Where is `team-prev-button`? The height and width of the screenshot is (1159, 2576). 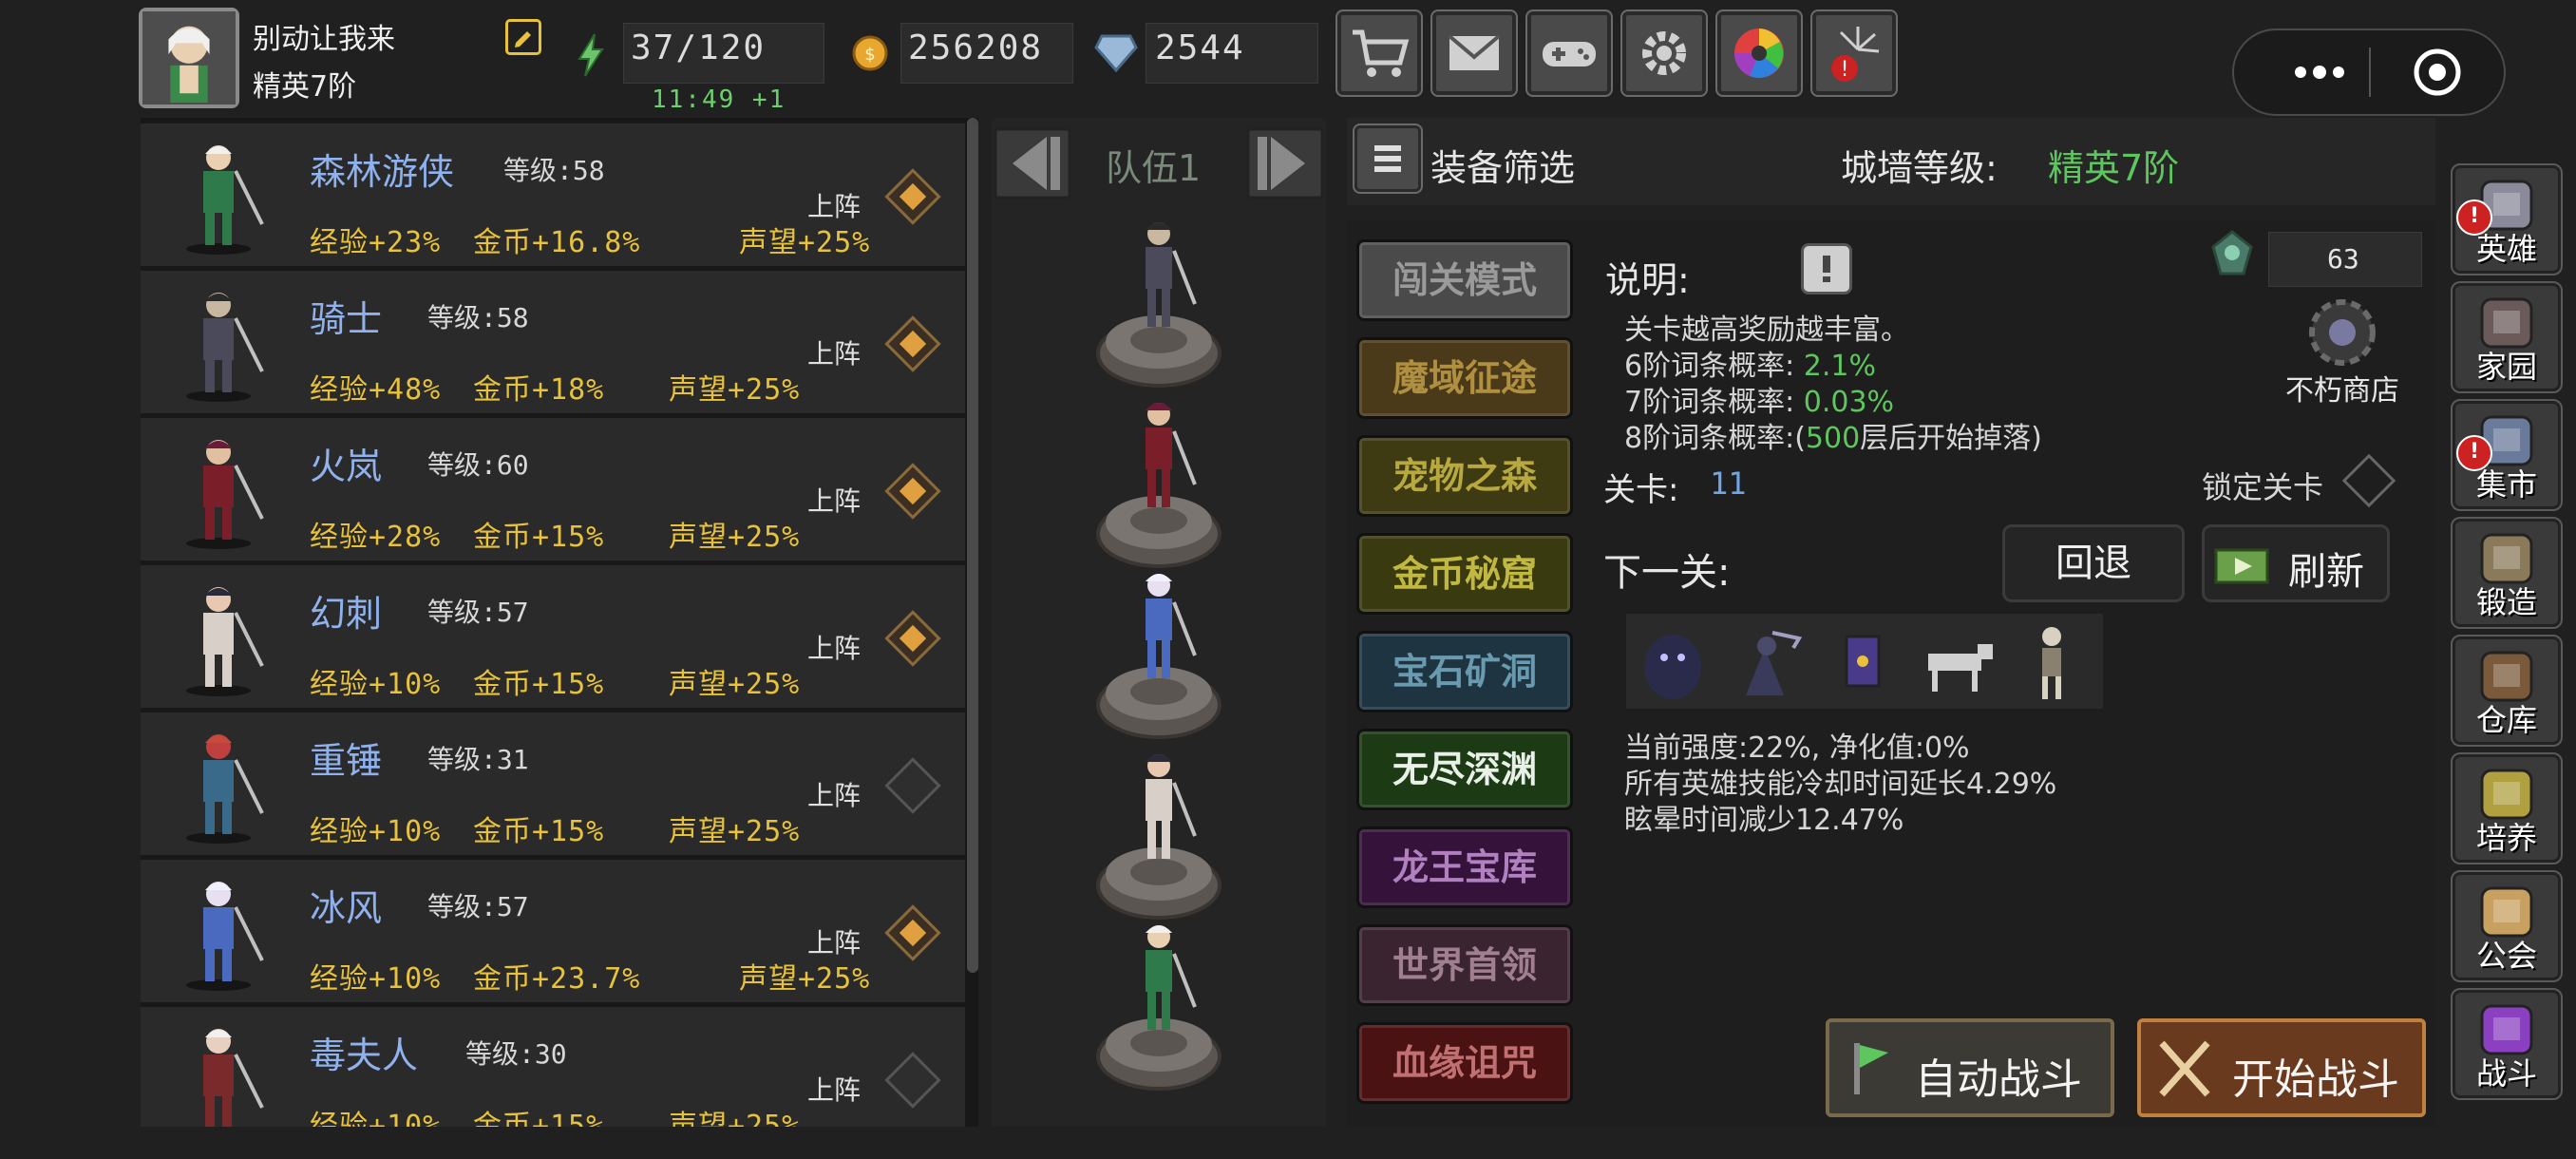
team-prev-button is located at coordinates (1032, 163).